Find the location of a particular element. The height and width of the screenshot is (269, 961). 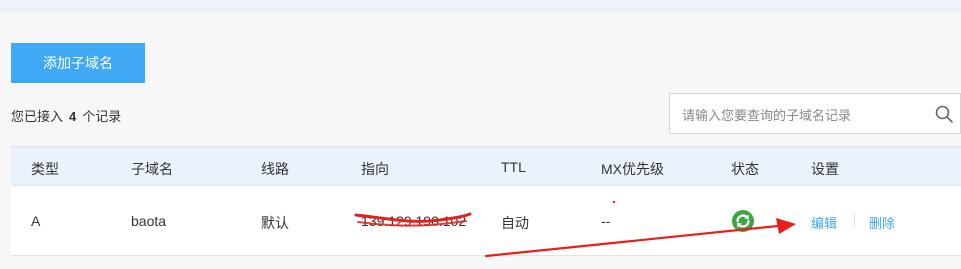

edit-link: 编辑 is located at coordinates (824, 222).